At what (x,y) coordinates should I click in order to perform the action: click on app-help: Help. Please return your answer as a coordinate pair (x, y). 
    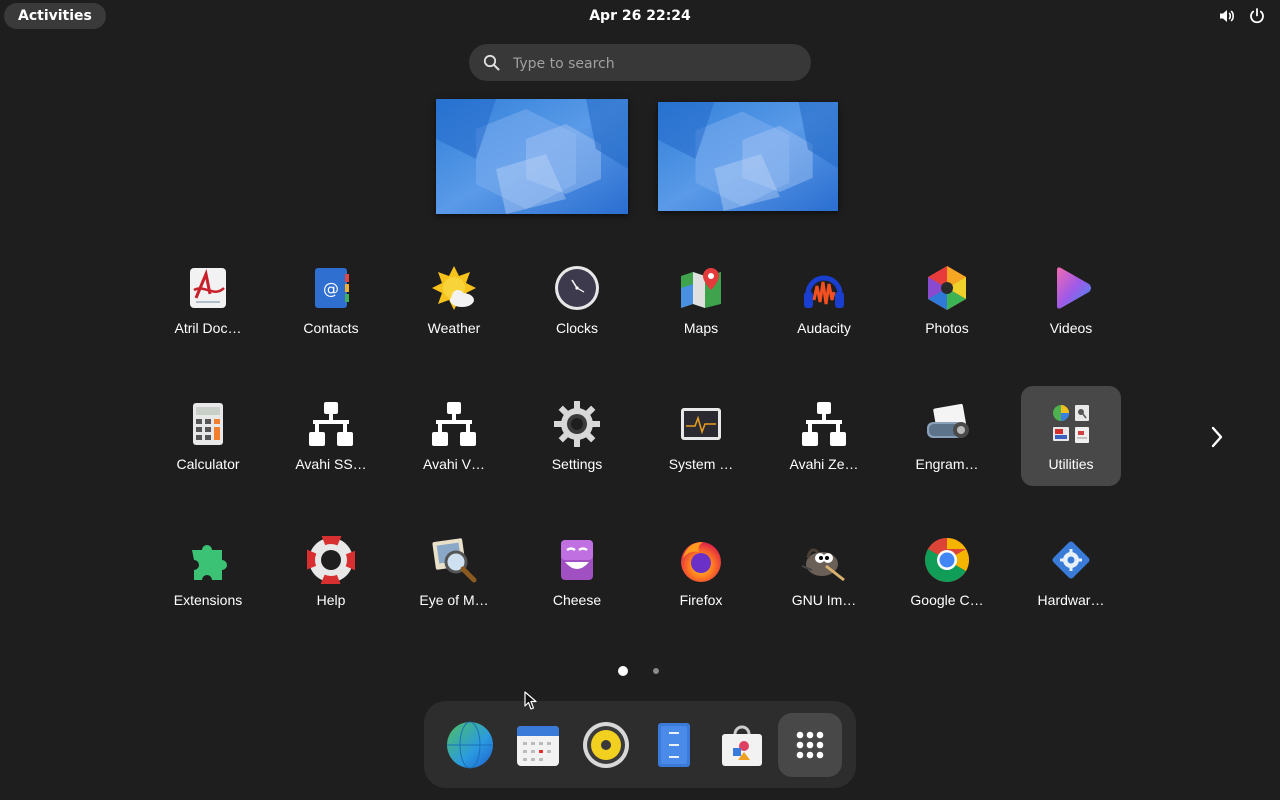
    Looking at the image, I should click on (331, 572).